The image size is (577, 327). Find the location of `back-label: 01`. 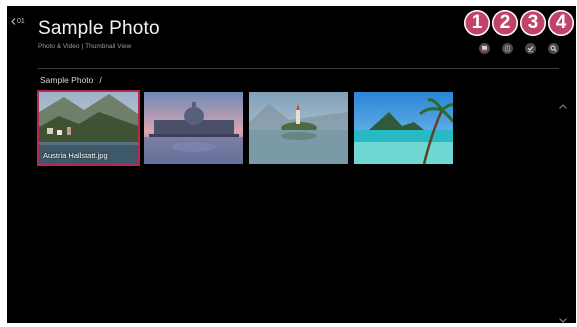

back-label: 01 is located at coordinates (21, 21).